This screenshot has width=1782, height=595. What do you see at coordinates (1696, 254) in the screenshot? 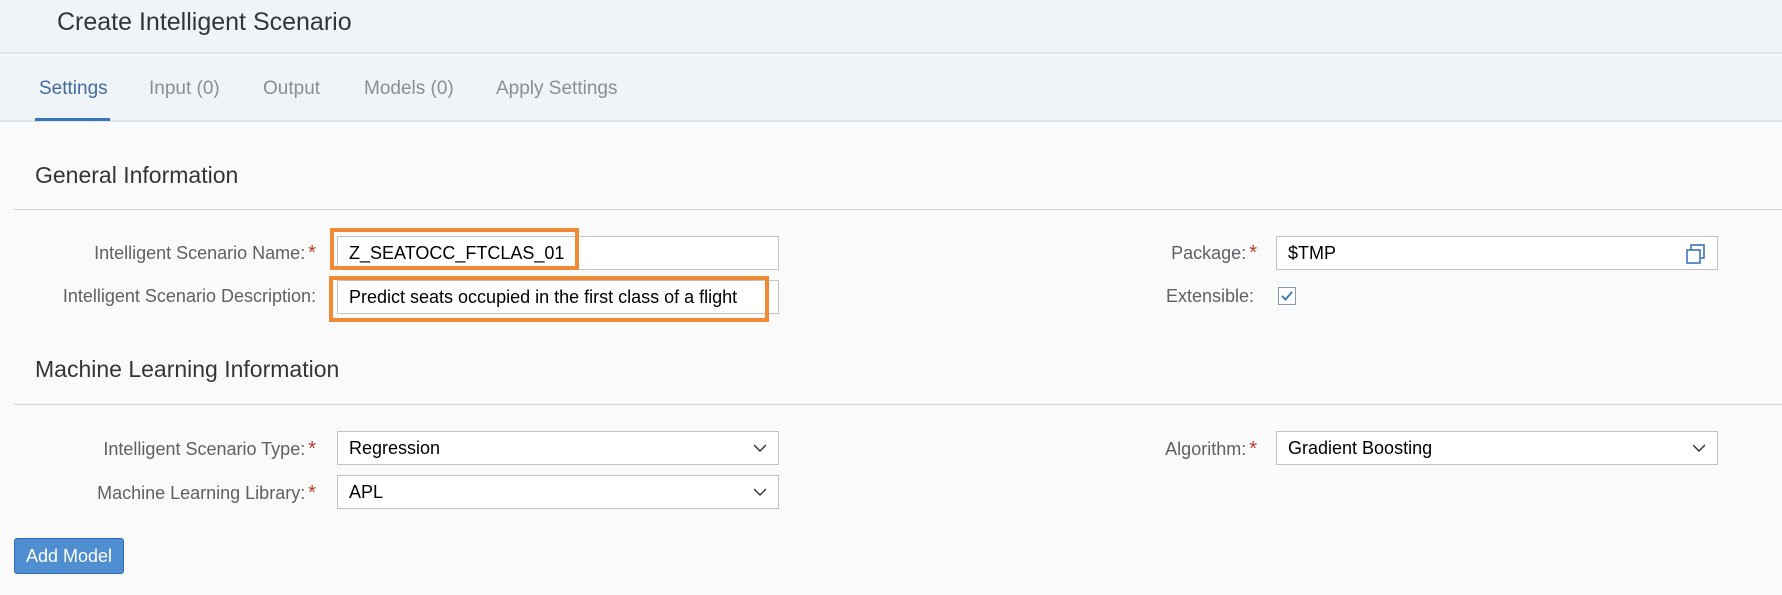
I see `value-help-icon` at bounding box center [1696, 254].